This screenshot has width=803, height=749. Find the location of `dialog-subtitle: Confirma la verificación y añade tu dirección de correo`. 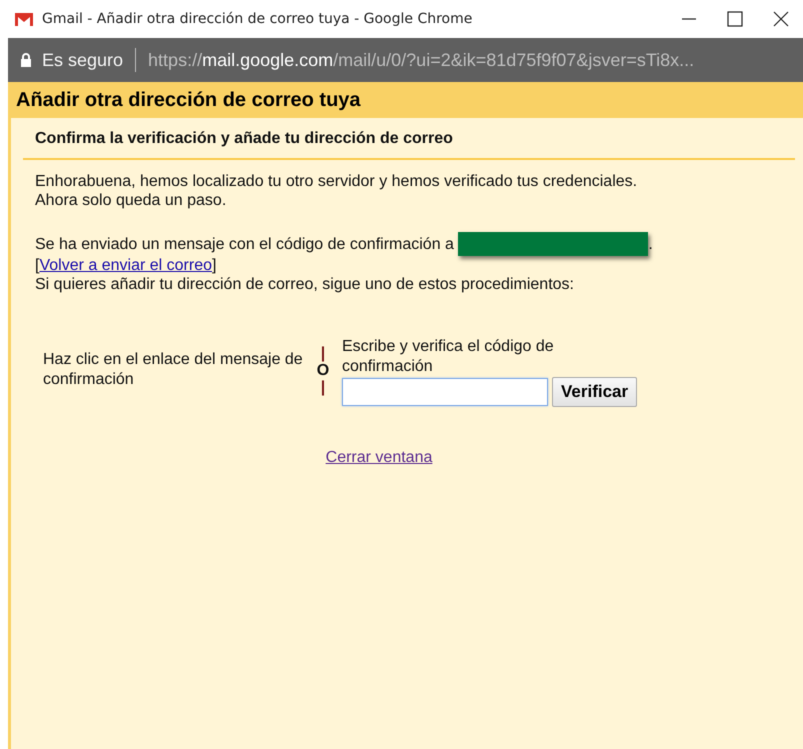

dialog-subtitle: Confirma la verificación y añade tu dirección de correo is located at coordinates (409, 139).